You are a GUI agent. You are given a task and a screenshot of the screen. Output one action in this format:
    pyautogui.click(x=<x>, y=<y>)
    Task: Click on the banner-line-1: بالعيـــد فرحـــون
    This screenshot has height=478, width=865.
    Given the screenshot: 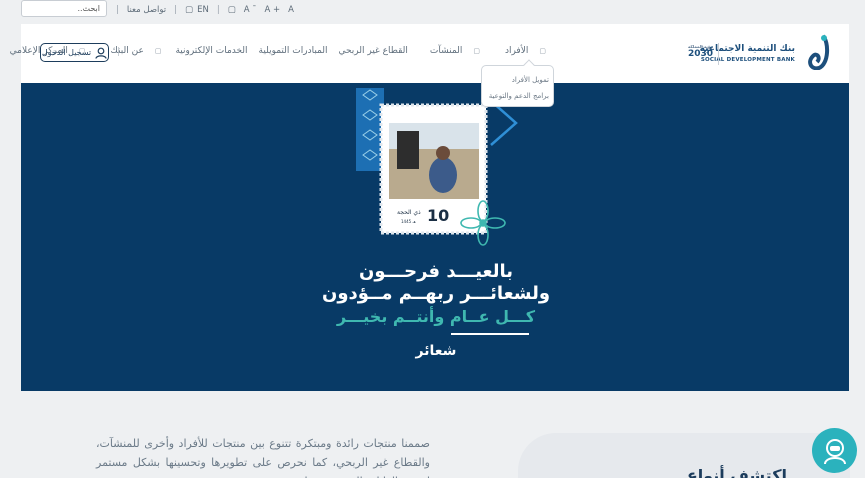 What is the action you would take?
    pyautogui.click(x=436, y=271)
    